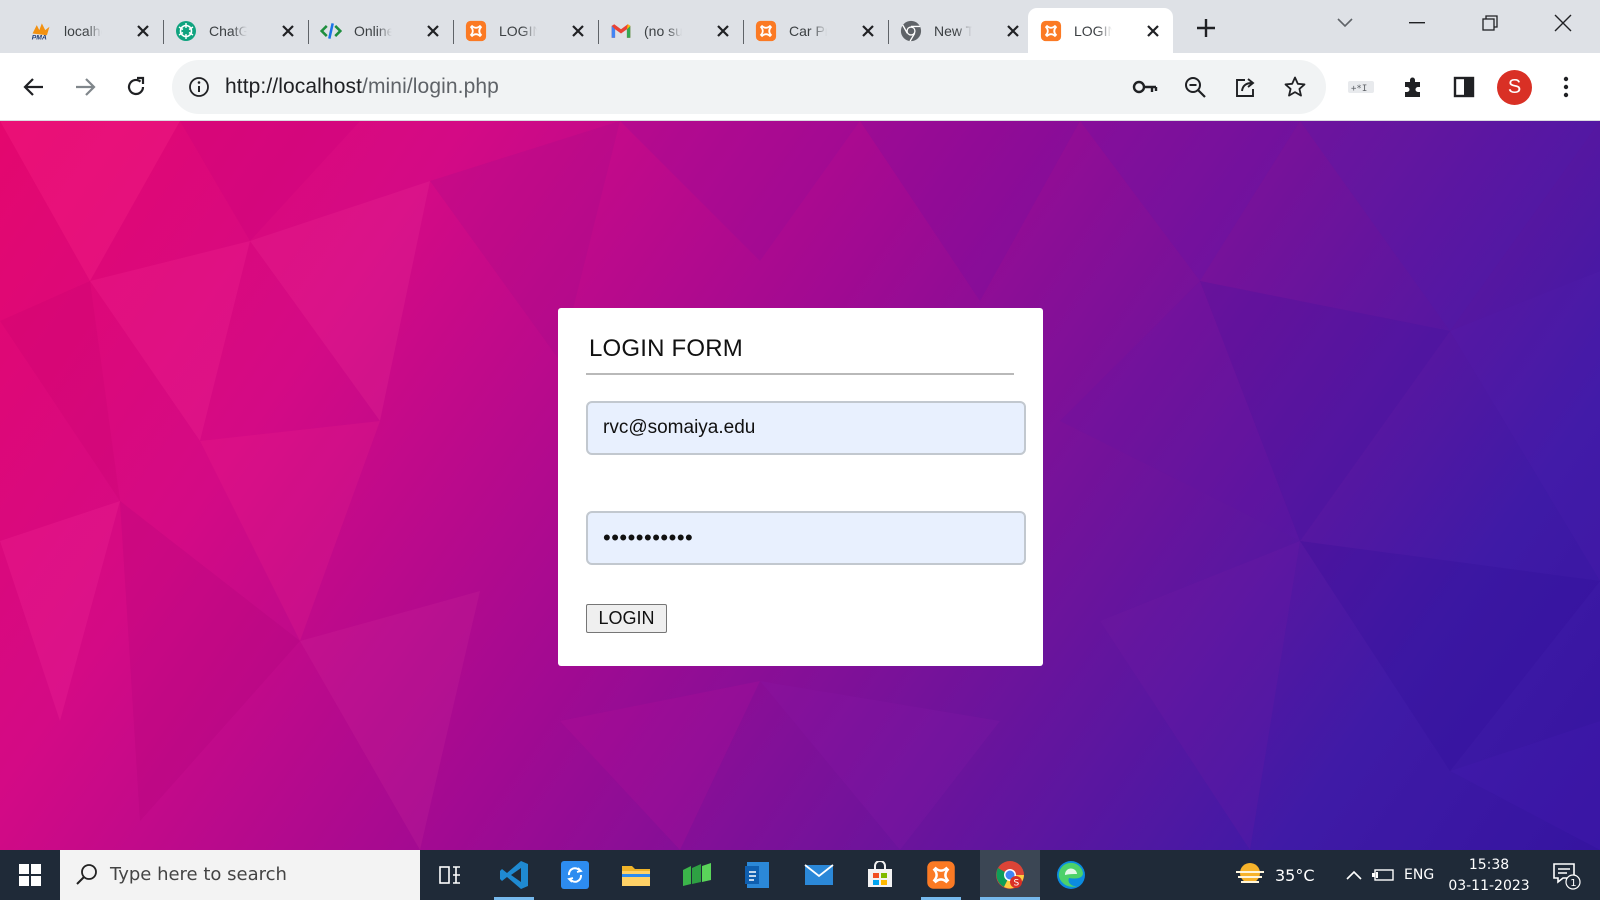  I want to click on document-app-icon, so click(757, 875).